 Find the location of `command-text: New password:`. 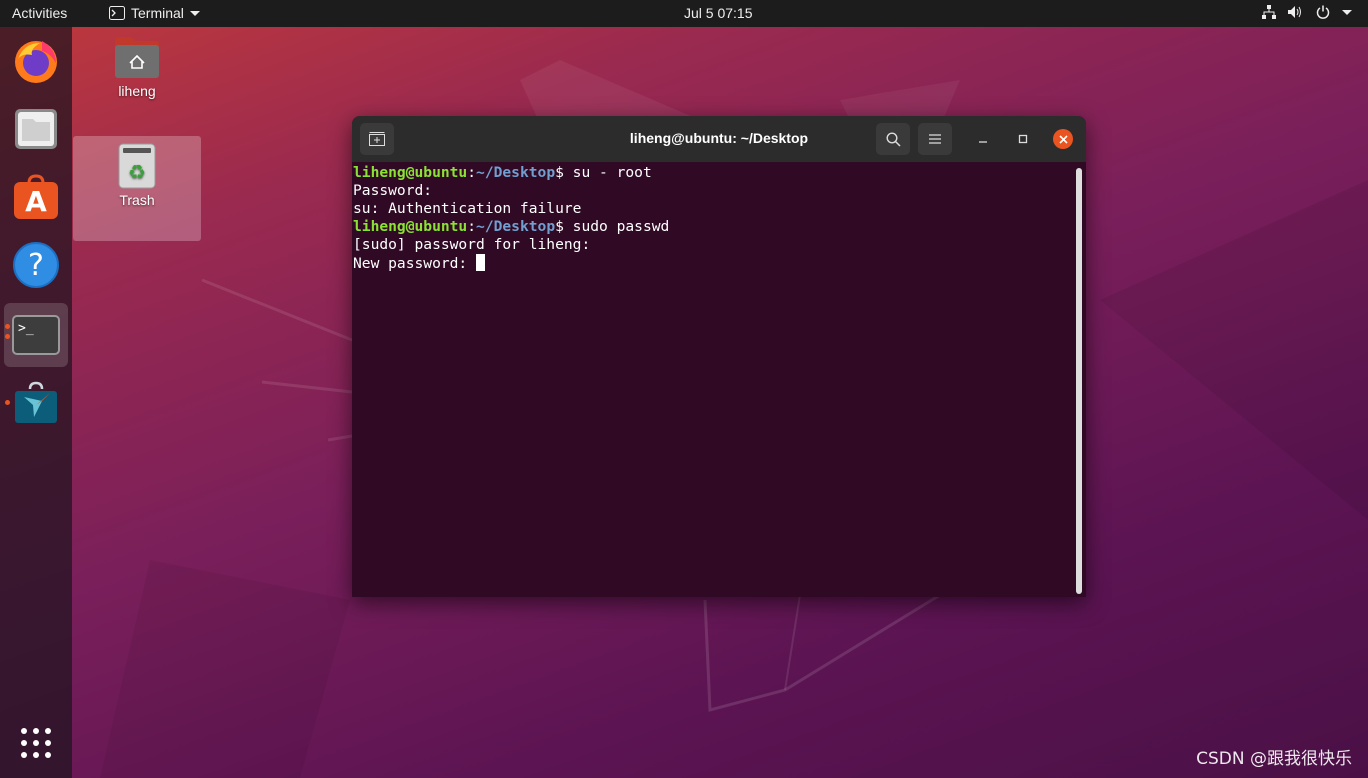

command-text: New password: is located at coordinates (415, 263).